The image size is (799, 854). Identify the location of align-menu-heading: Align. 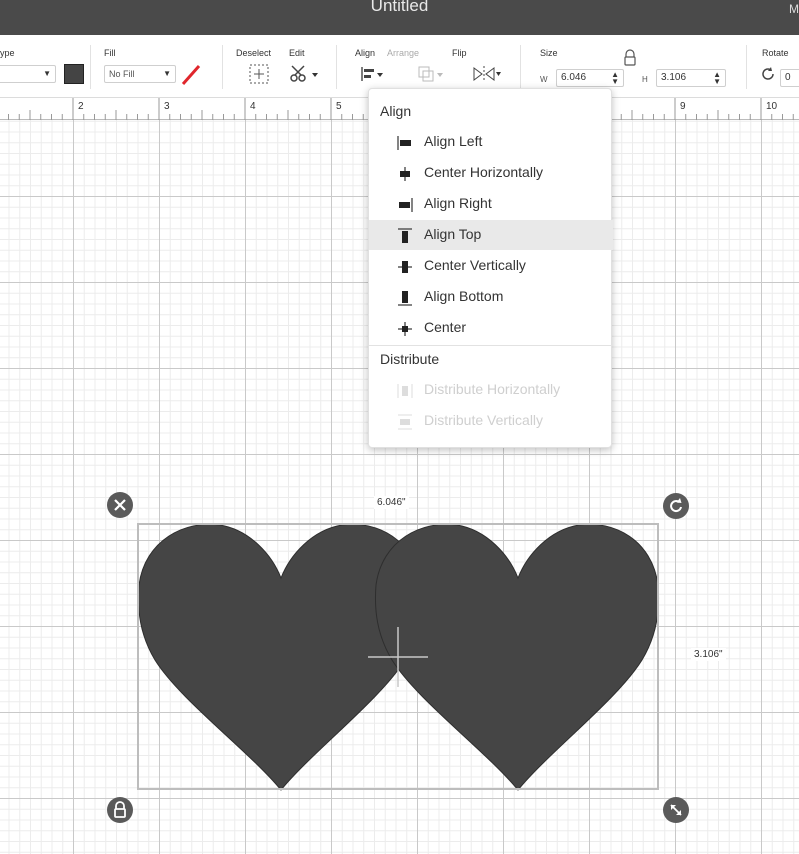
(396, 111).